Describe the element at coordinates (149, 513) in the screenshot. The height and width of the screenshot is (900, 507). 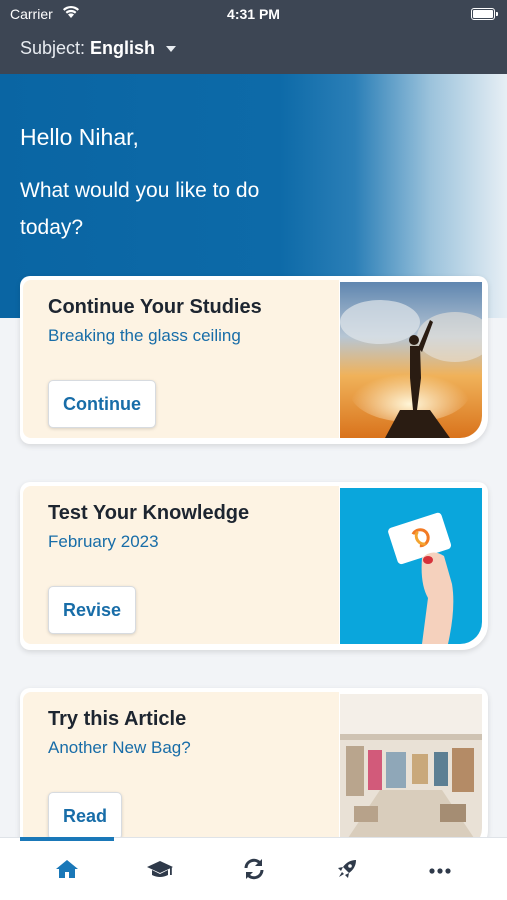
I see `card-title: Test Your Knowledge` at that location.